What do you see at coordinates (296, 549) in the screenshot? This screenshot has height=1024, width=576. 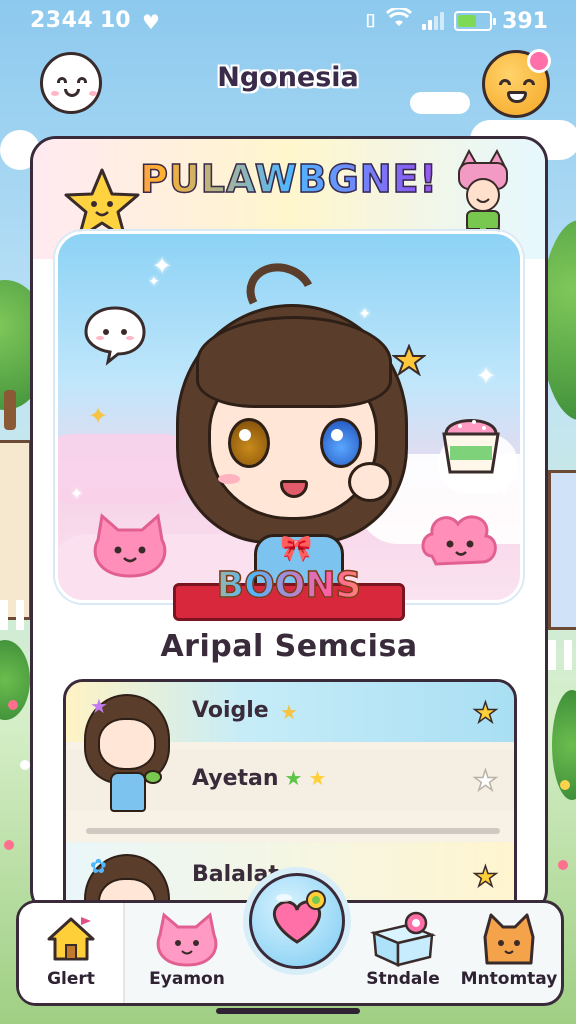 I see `bow-icon: 🎀` at bounding box center [296, 549].